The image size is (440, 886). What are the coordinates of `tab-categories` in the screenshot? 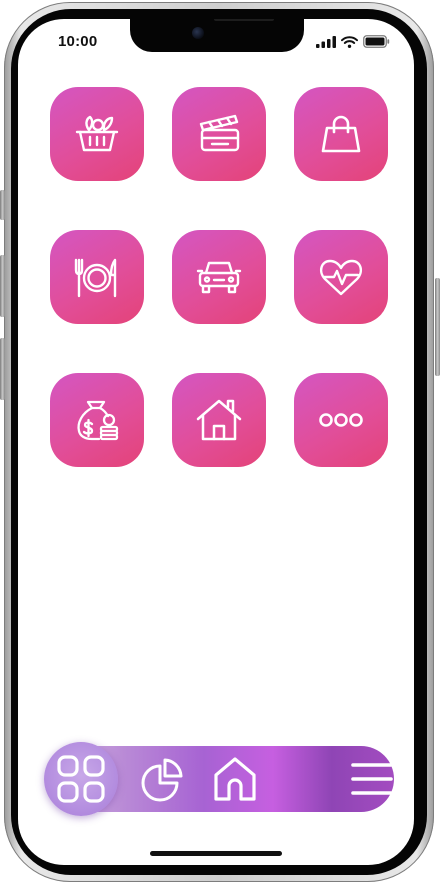 It's located at (81, 779).